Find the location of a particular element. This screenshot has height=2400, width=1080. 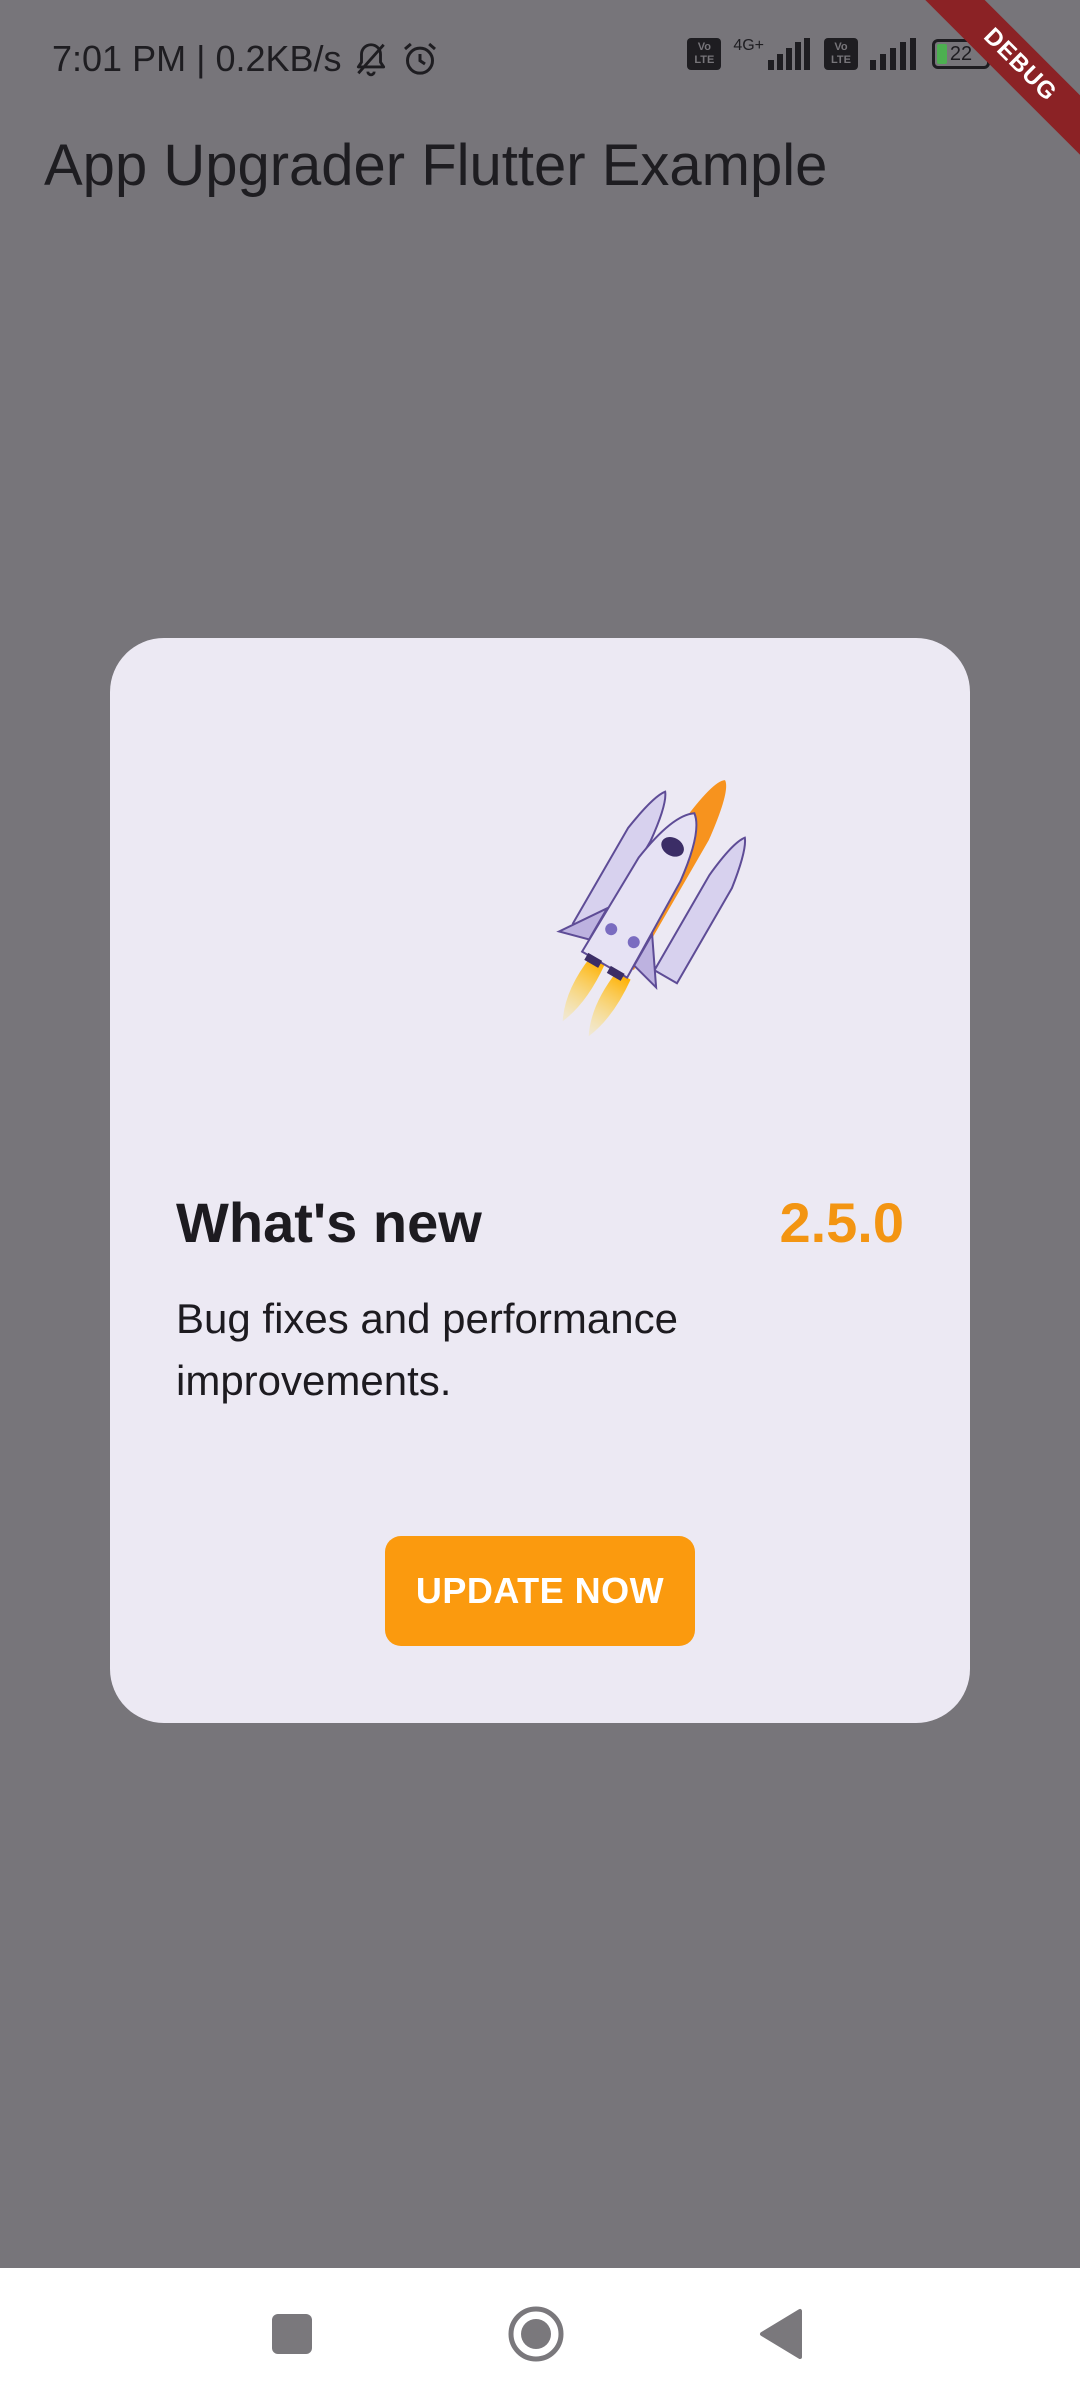

home-button is located at coordinates (536, 2334).